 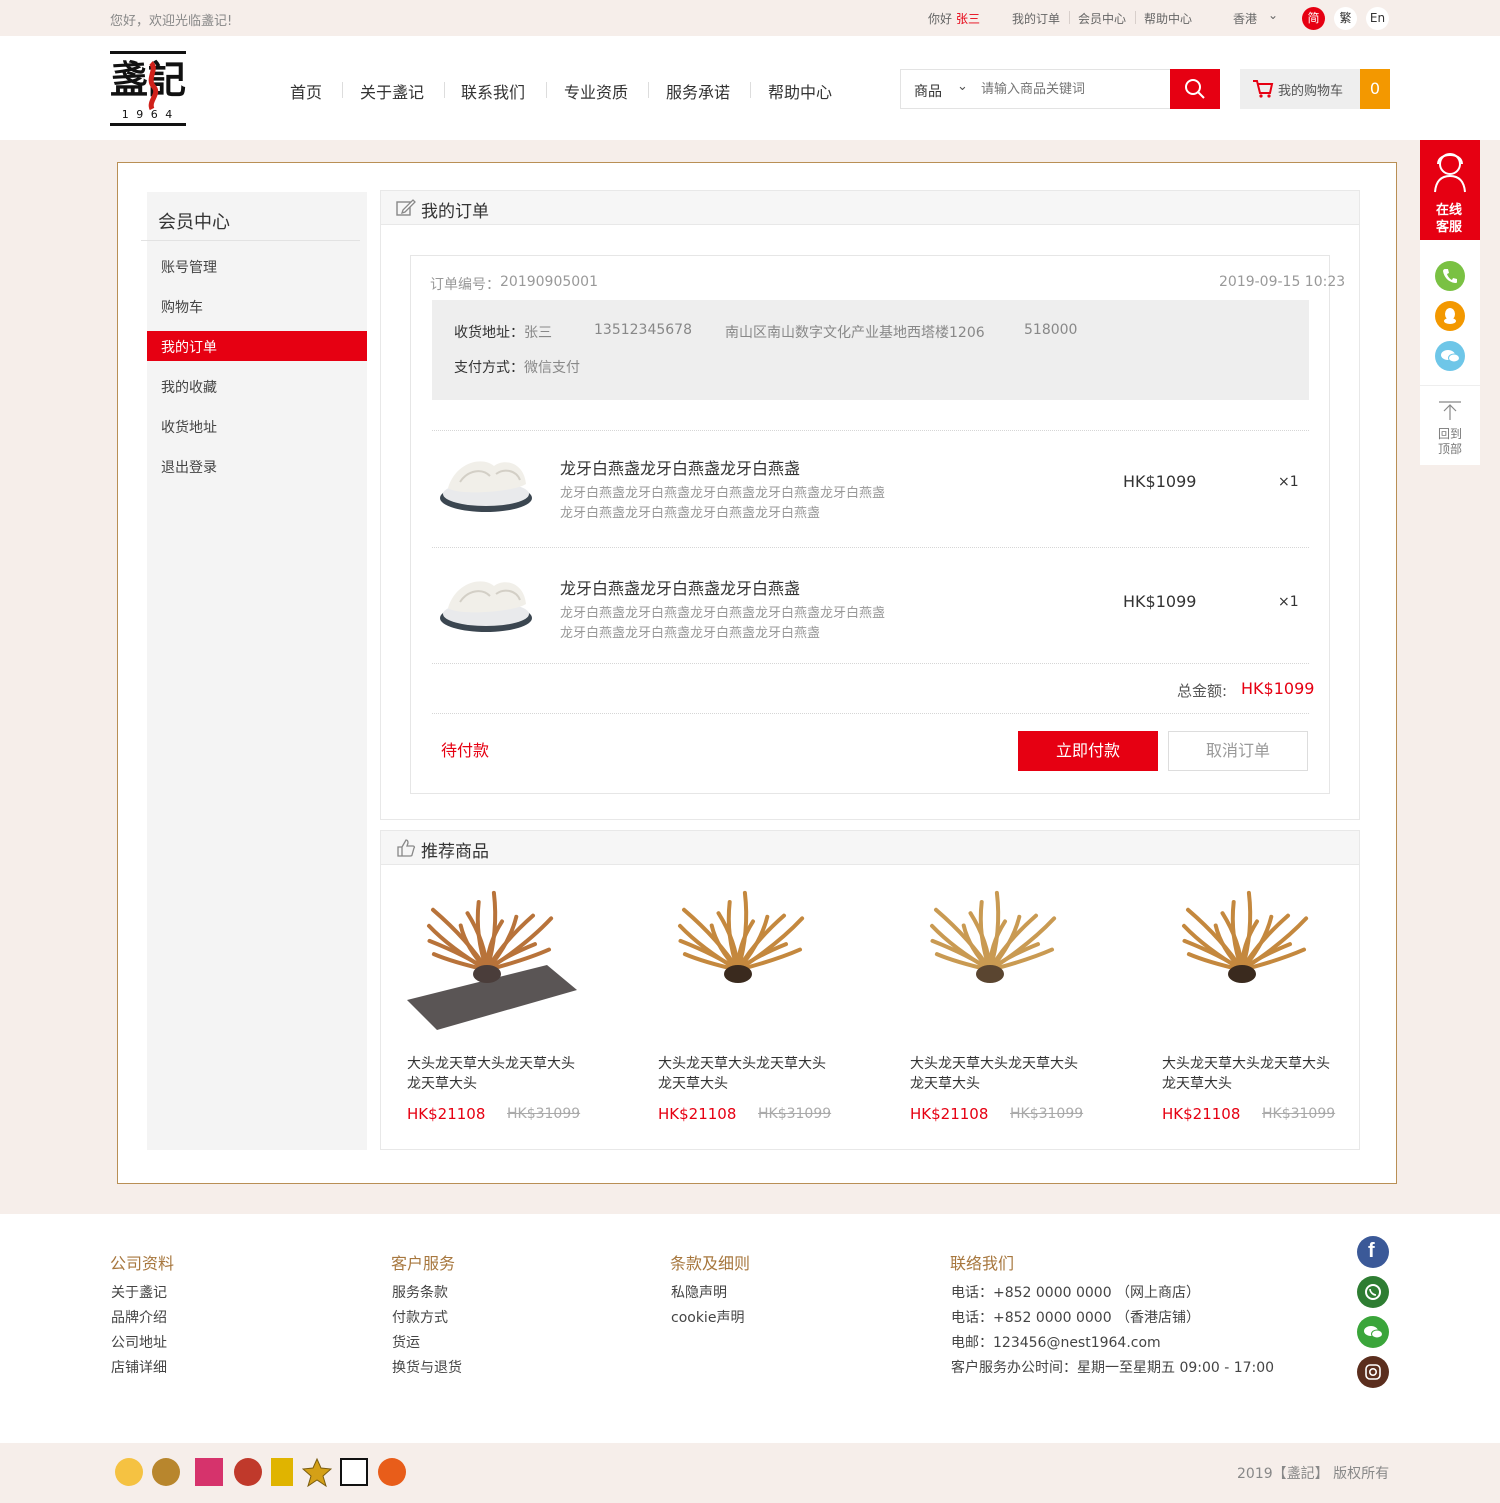 What do you see at coordinates (1238, 751) in the screenshot?
I see `cancel-order-button: 取消订单` at bounding box center [1238, 751].